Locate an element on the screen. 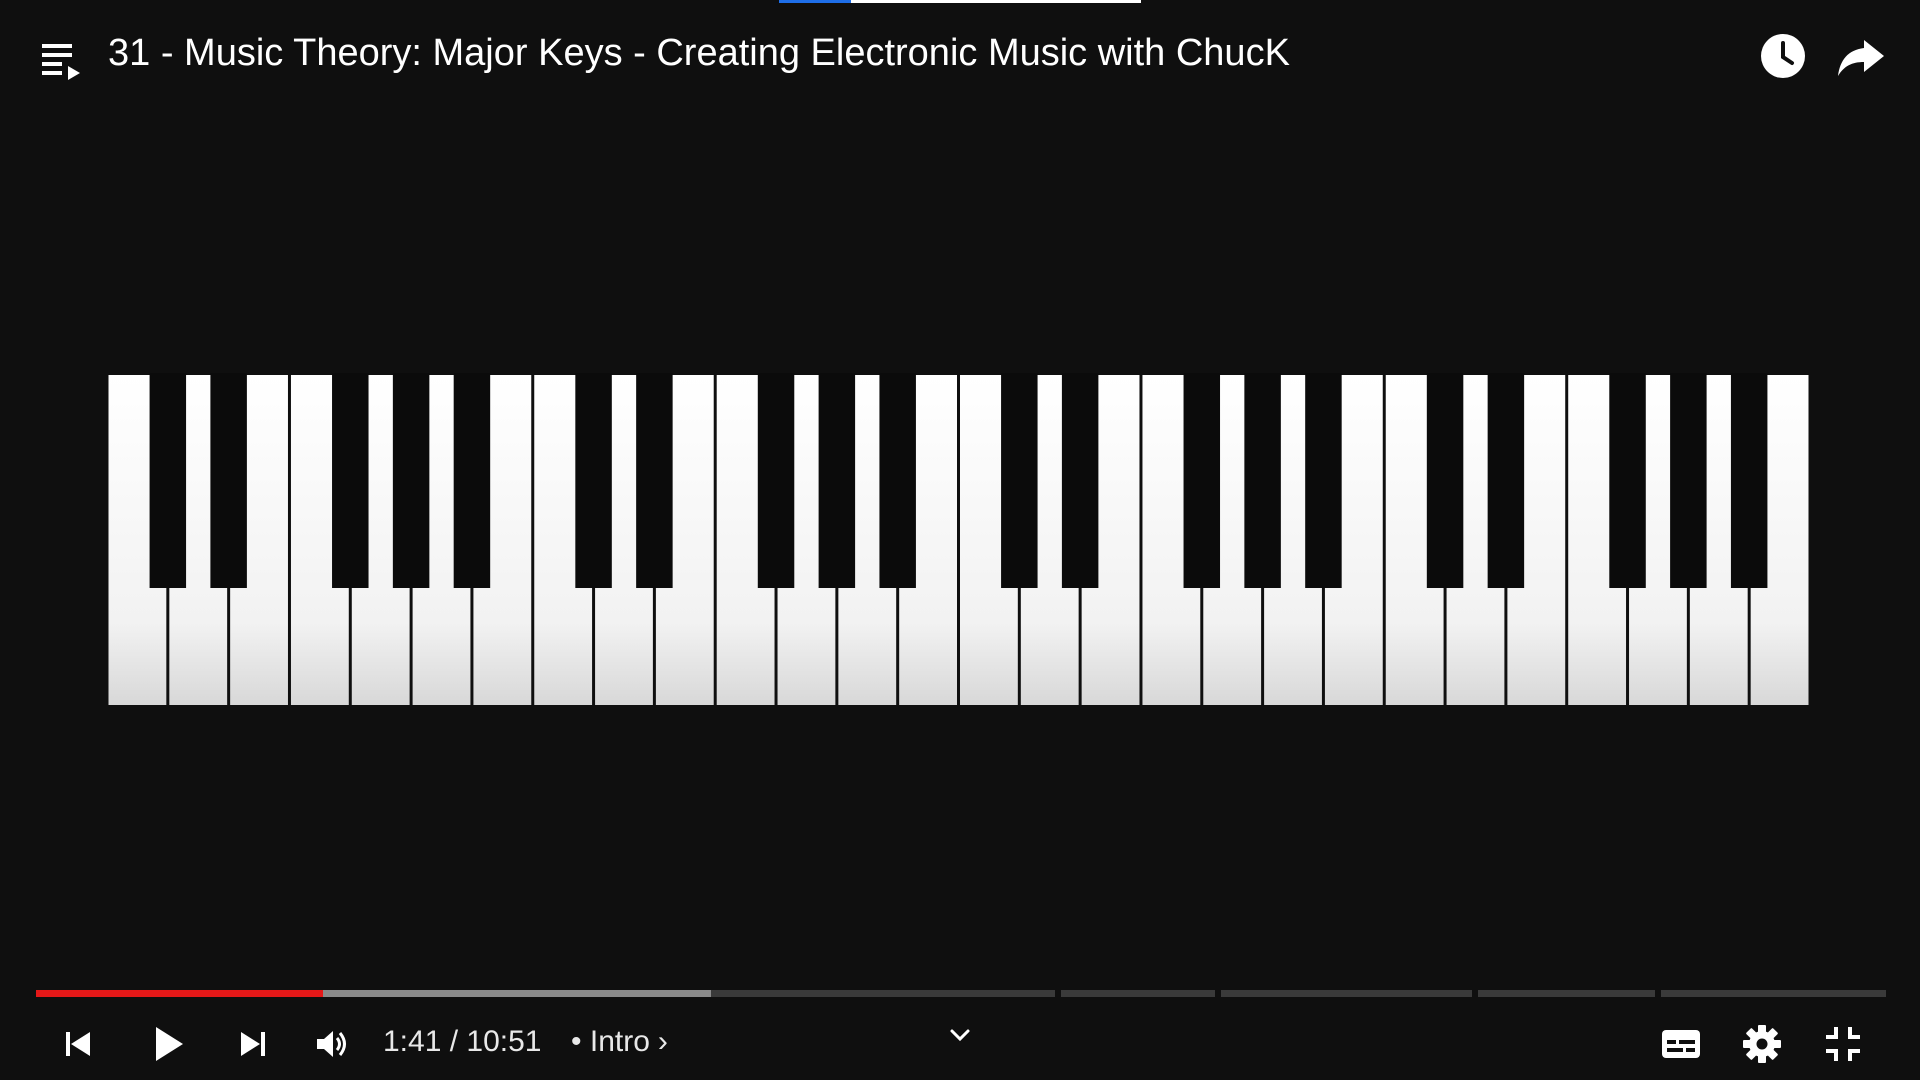  time-display: 1:41 / 10:51 is located at coordinates (462, 1041).